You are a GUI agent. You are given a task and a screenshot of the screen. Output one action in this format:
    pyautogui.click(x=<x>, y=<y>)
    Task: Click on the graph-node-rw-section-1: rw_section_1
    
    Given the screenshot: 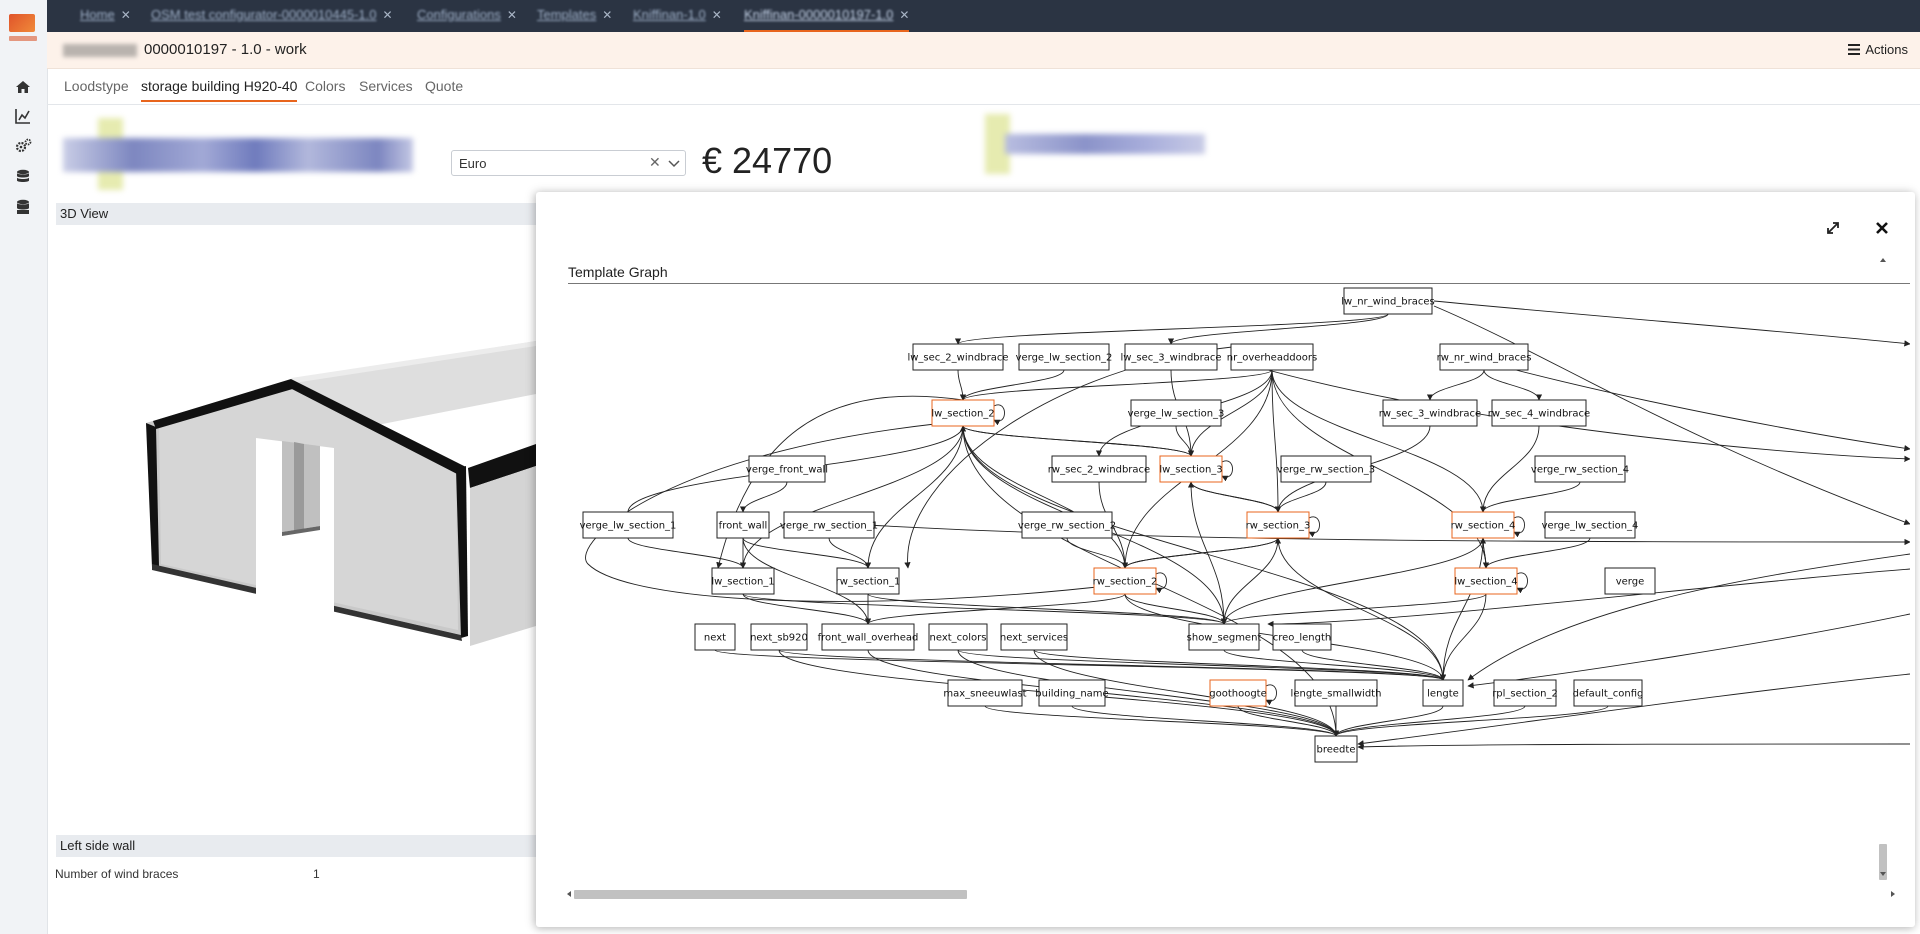 What is the action you would take?
    pyautogui.click(x=868, y=581)
    